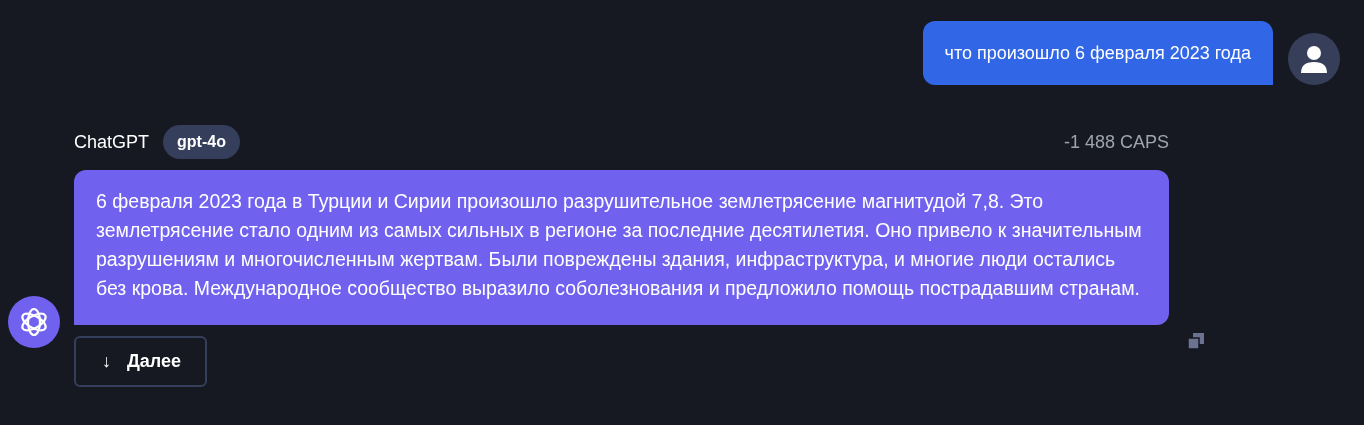 The height and width of the screenshot is (425, 1364). What do you see at coordinates (112, 142) in the screenshot?
I see `author-name: ChatGPT` at bounding box center [112, 142].